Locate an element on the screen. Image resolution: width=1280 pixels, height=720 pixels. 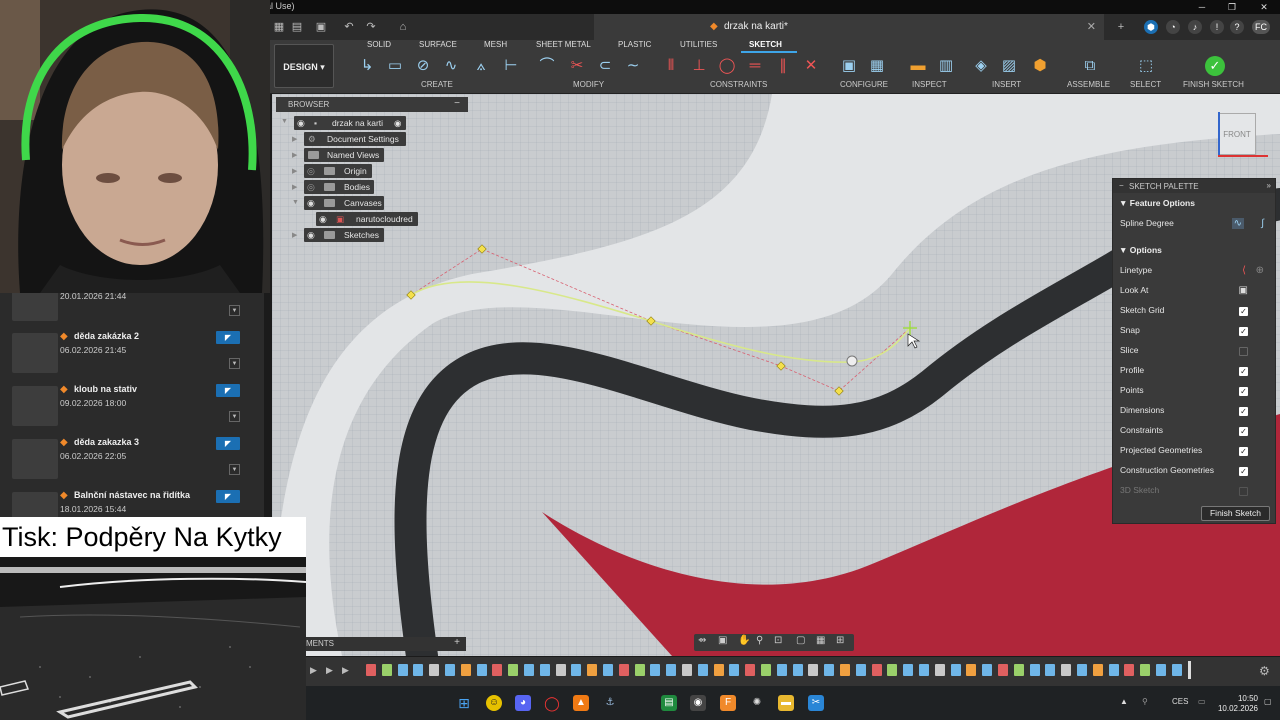
sketch-grid-checkbox: ✓ is located at coordinates (1243, 311).